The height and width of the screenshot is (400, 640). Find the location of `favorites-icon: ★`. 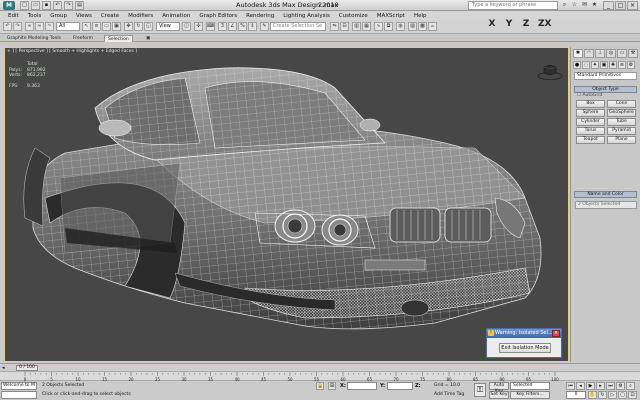

favorites-icon: ★ is located at coordinates (594, 5).